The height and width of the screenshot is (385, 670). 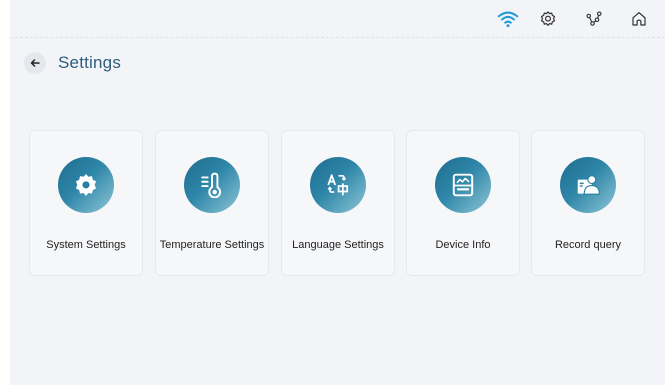 I want to click on system-settings-card: System Settings, so click(x=86, y=203).